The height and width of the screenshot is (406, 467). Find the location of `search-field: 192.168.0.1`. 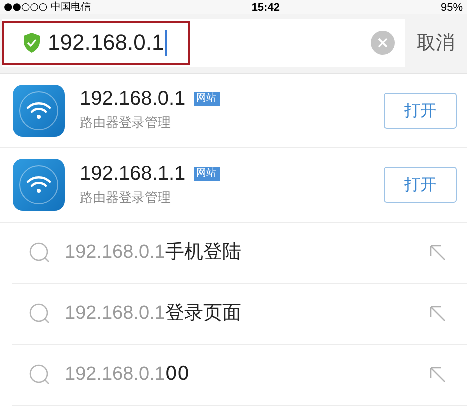

search-field: 192.168.0.1 is located at coordinates (203, 43).